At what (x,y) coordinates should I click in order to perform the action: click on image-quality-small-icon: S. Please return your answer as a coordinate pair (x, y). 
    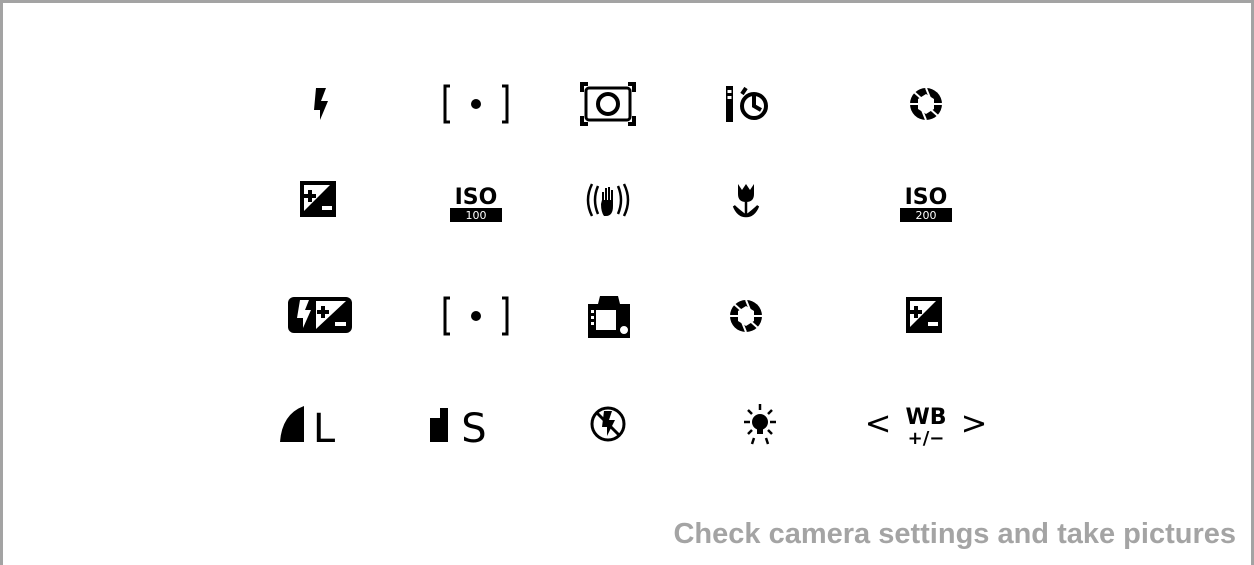
    Looking at the image, I should click on (458, 424).